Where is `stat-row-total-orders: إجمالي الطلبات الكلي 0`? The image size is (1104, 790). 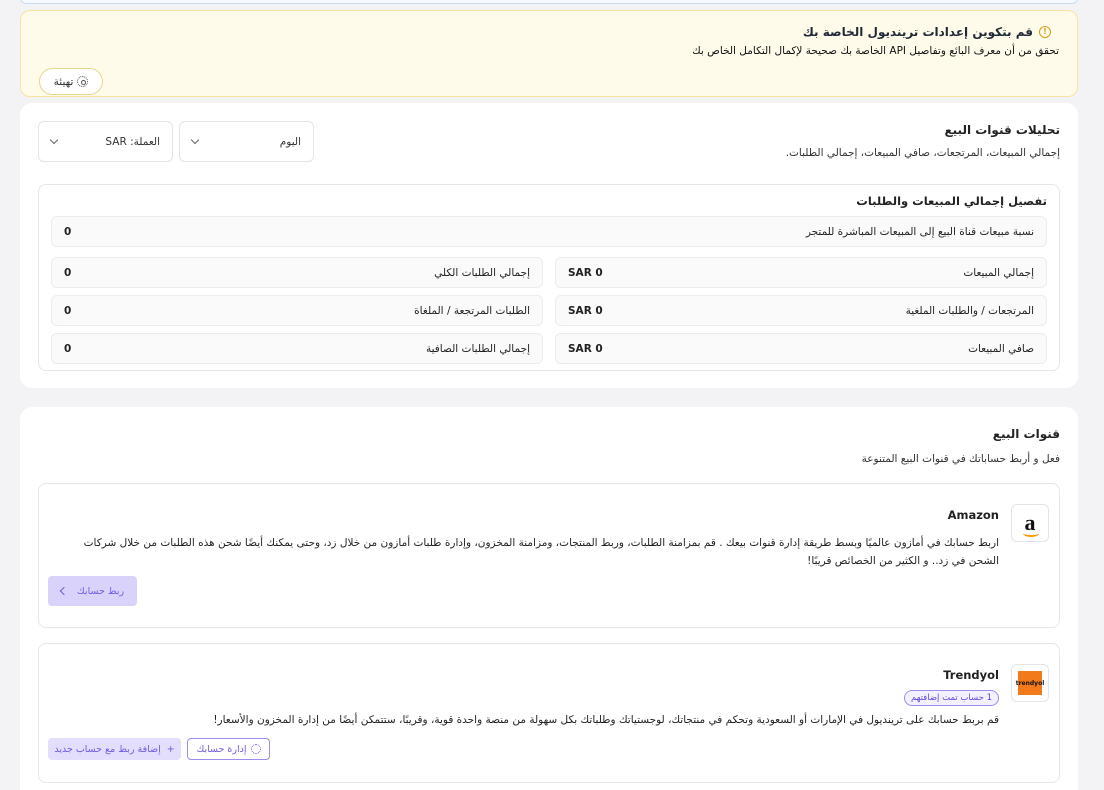 stat-row-total-orders: إجمالي الطلبات الكلي 0 is located at coordinates (297, 272).